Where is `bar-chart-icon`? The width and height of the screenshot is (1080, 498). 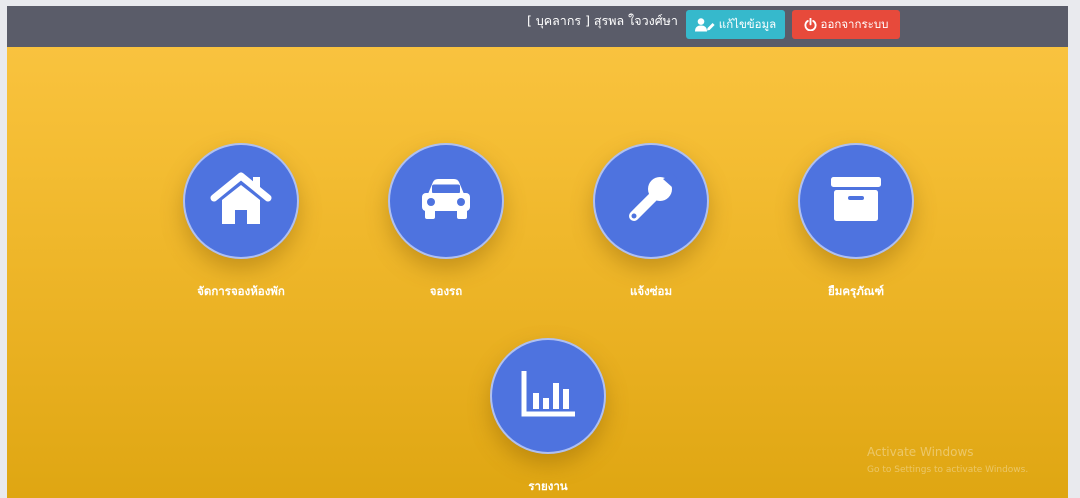 bar-chart-icon is located at coordinates (548, 395).